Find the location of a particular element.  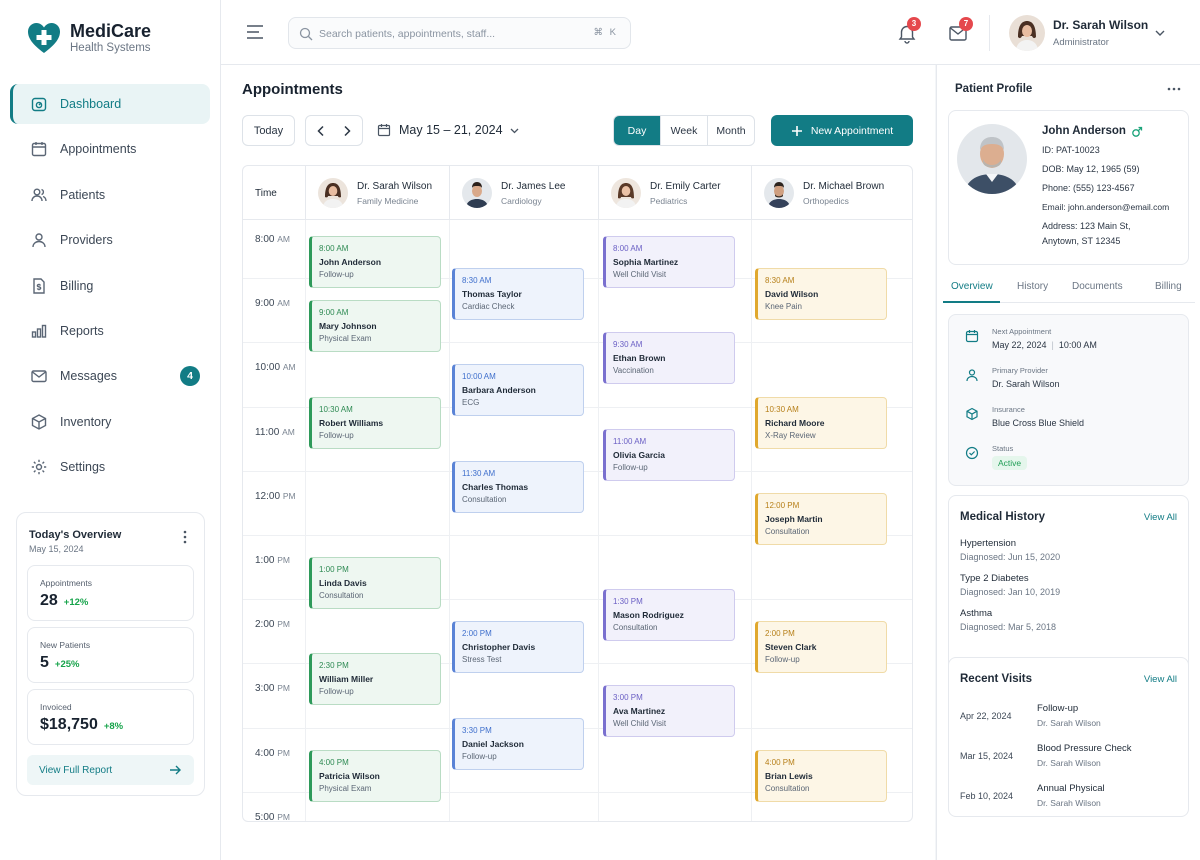

chevron-down-icon is located at coordinates (1160, 33).